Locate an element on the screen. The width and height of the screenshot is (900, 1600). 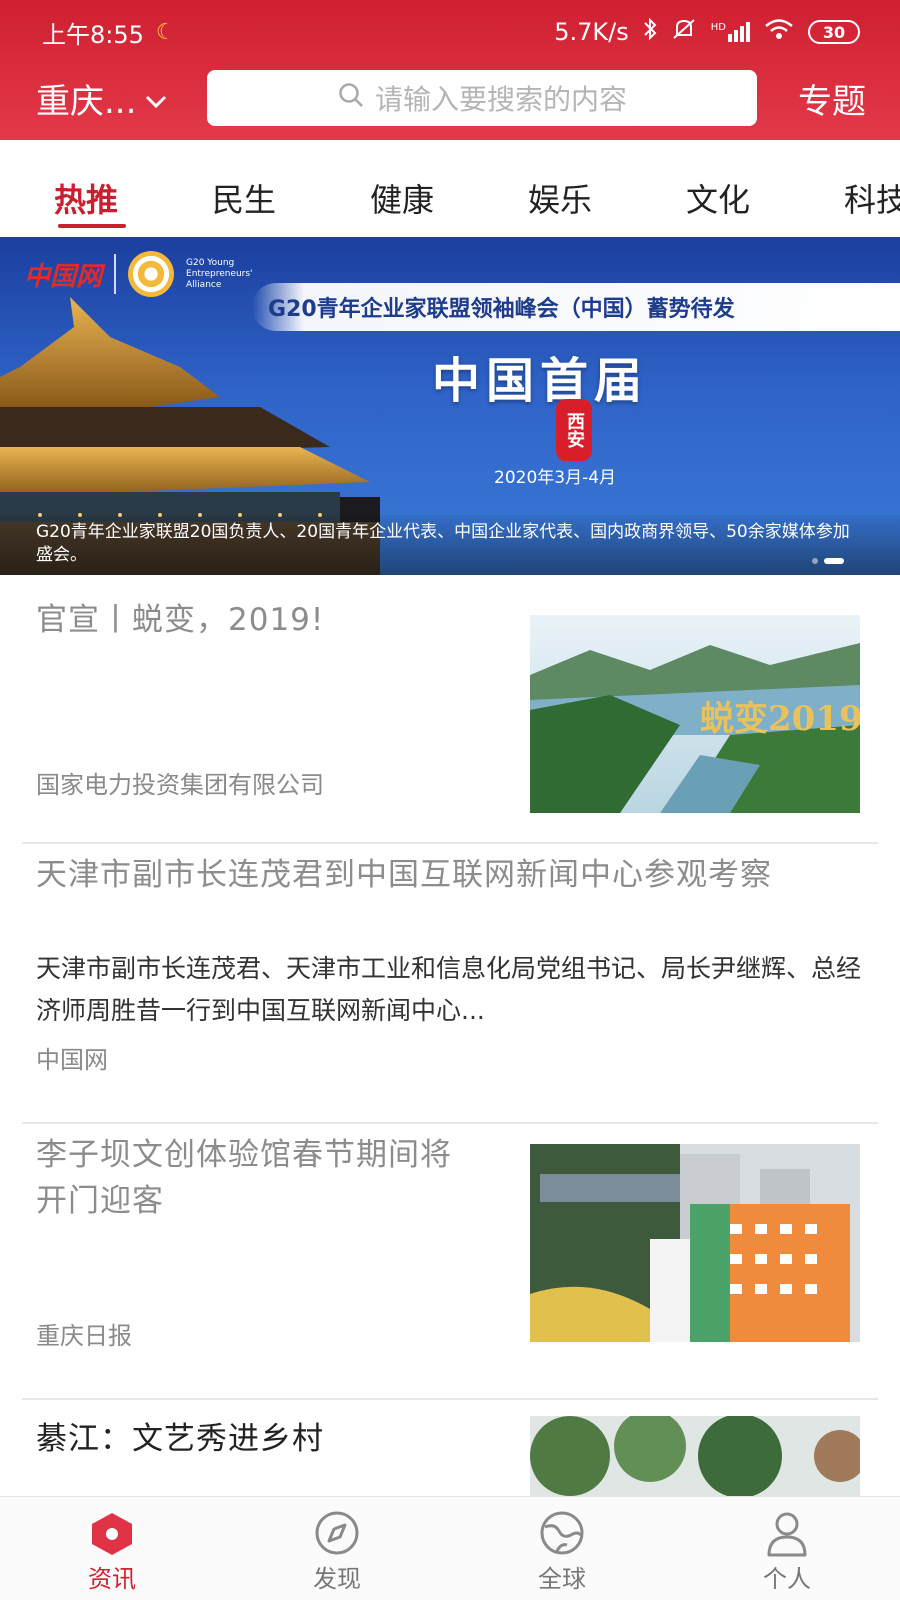
news-thumbnail: 蜕变2019 is located at coordinates (695, 714).